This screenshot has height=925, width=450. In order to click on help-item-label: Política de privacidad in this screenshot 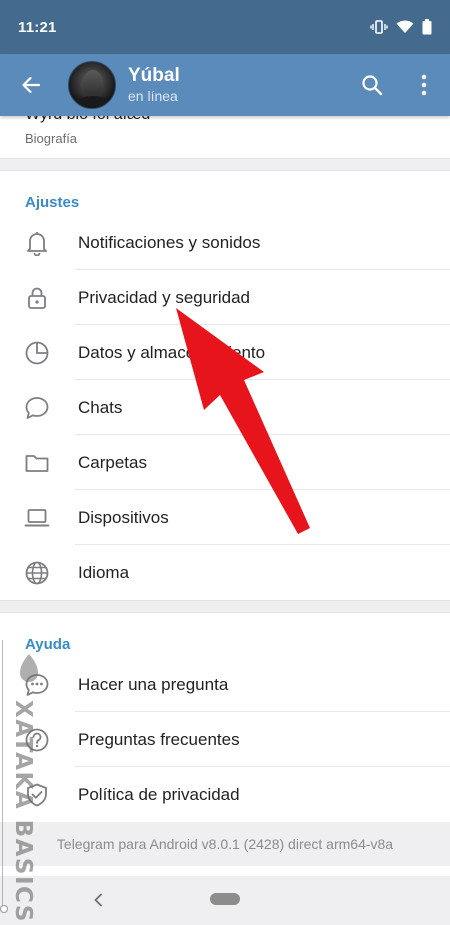, I will do `click(159, 794)`.